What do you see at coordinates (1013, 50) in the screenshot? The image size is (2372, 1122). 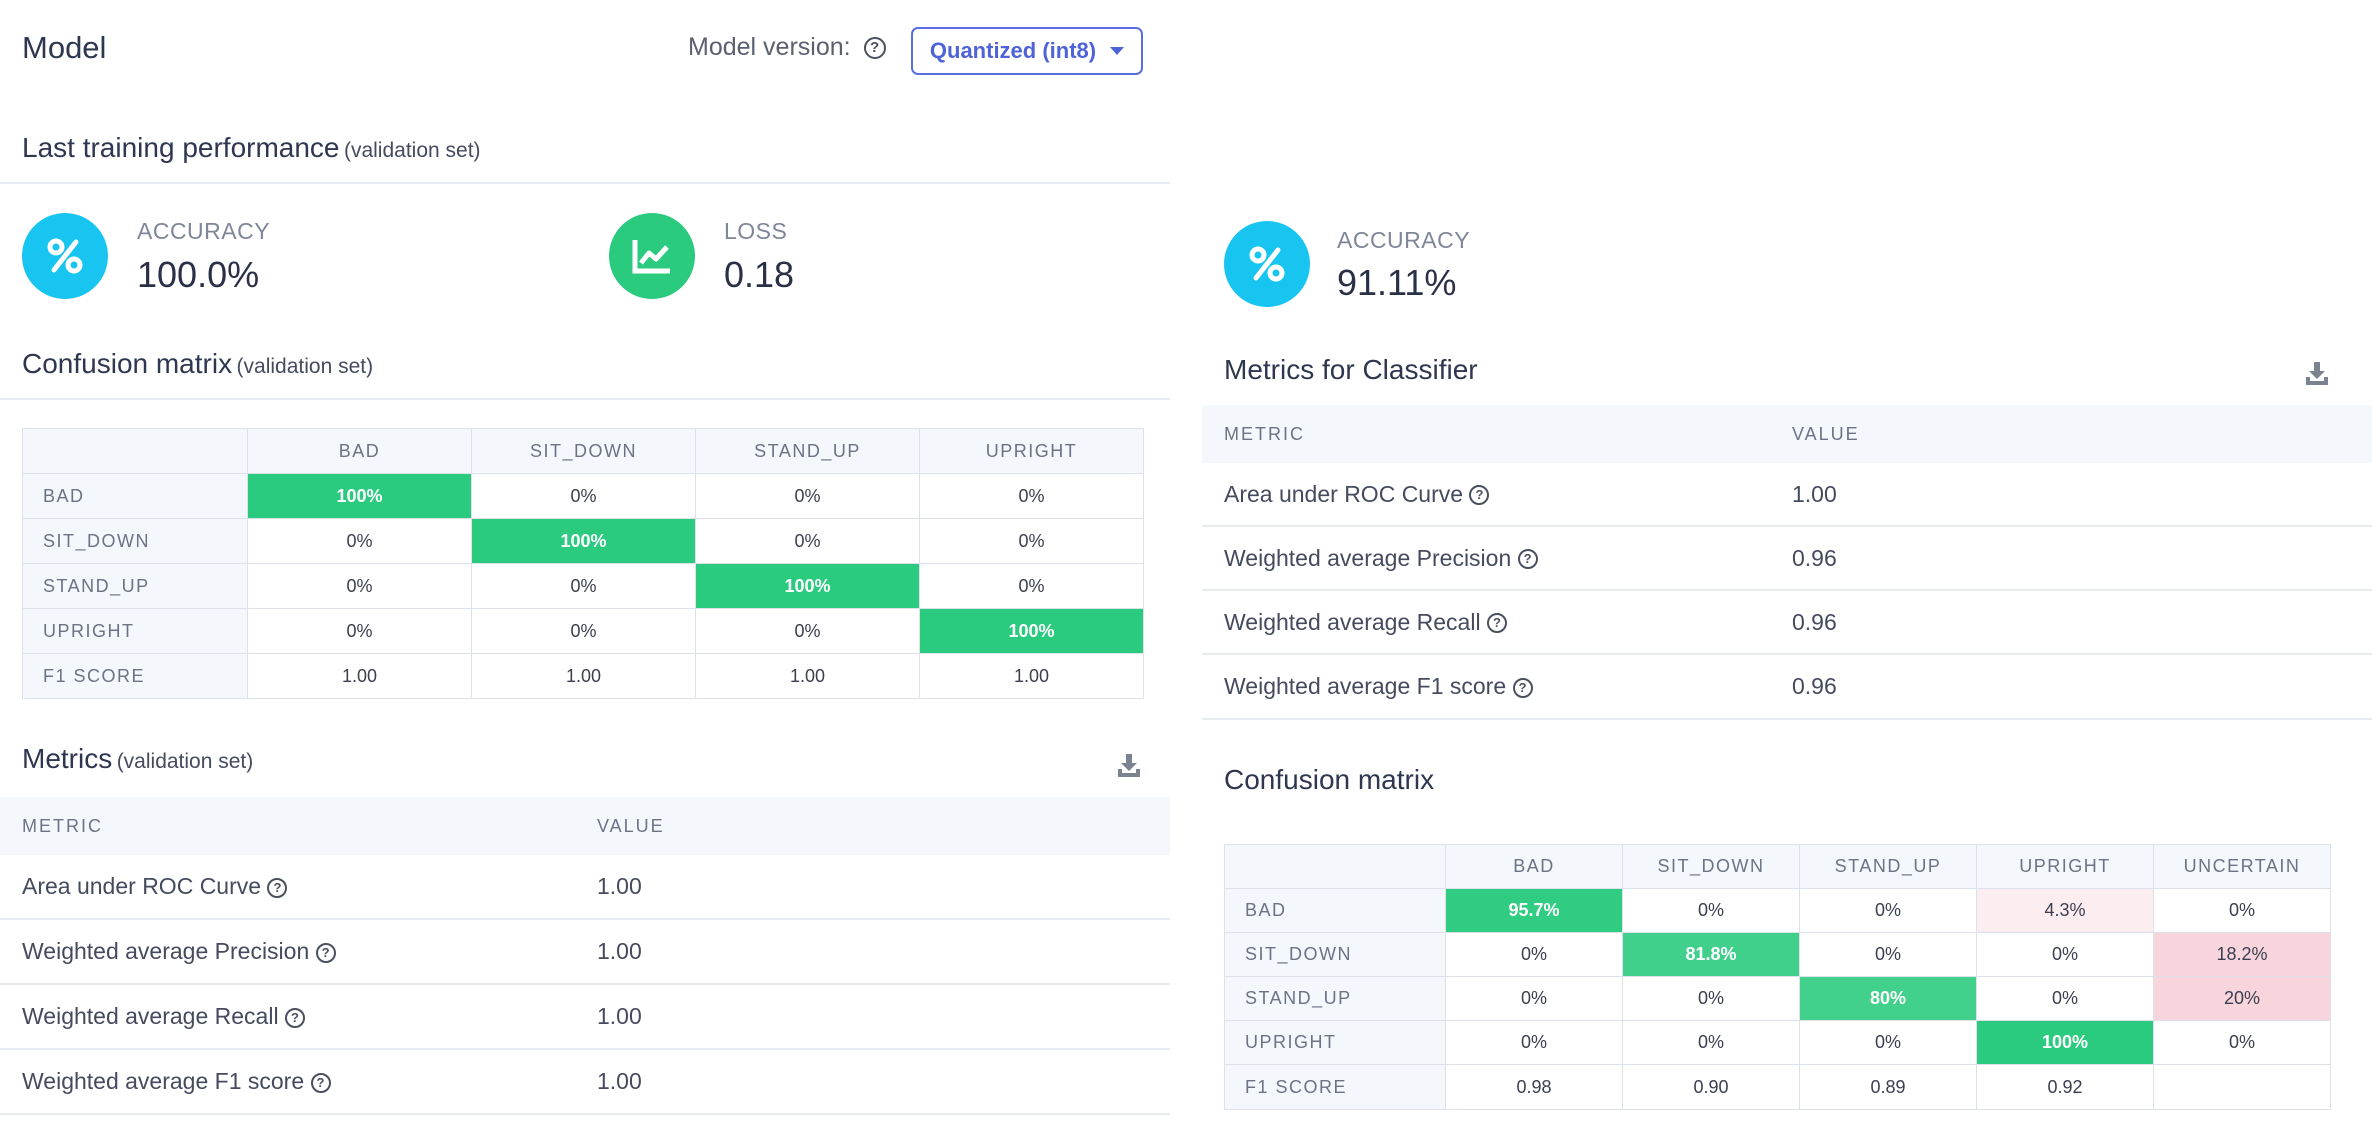 I see `model-version-value: Quantized (int8)` at bounding box center [1013, 50].